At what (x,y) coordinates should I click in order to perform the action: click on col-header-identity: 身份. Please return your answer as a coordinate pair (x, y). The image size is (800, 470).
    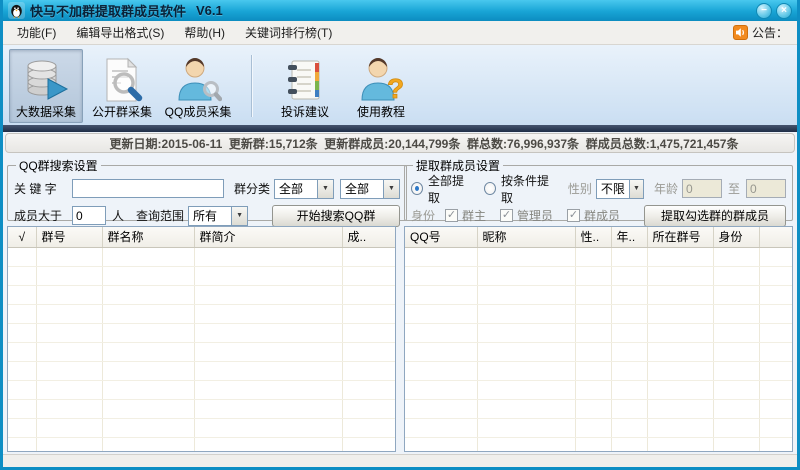
    Looking at the image, I should click on (736, 237).